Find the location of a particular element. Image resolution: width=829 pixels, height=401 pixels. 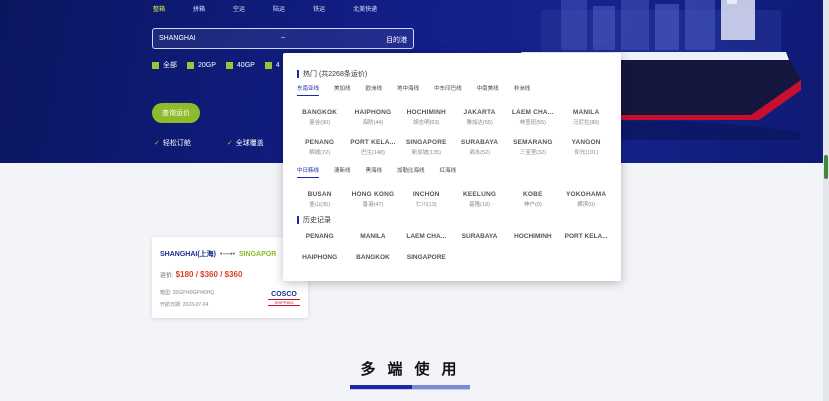

region-tabs-secondary: 中日韩线 澳新线 黑海线 加勒比海线 红海线 is located at coordinates (384, 172).